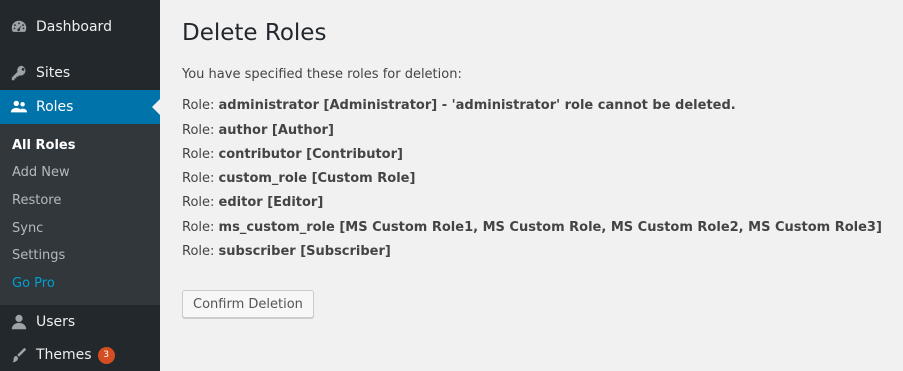 The image size is (903, 371). I want to click on sidebar-item-dashboard: Dashboard, so click(80, 27).